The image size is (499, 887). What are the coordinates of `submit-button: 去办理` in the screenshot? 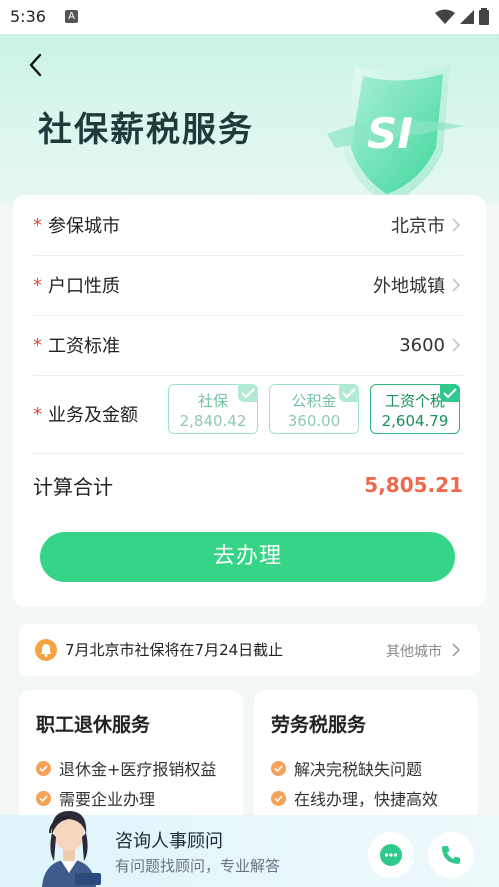 It's located at (247, 557).